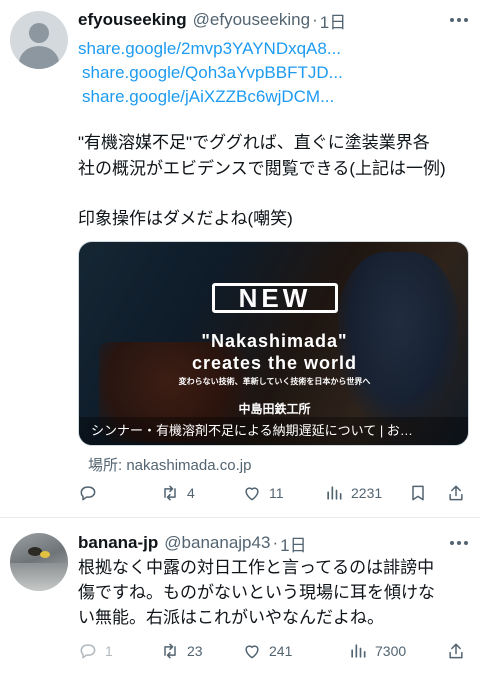 The height and width of the screenshot is (673, 480). Describe the element at coordinates (177, 493) in the screenshot. I see `repost-button: 4` at that location.